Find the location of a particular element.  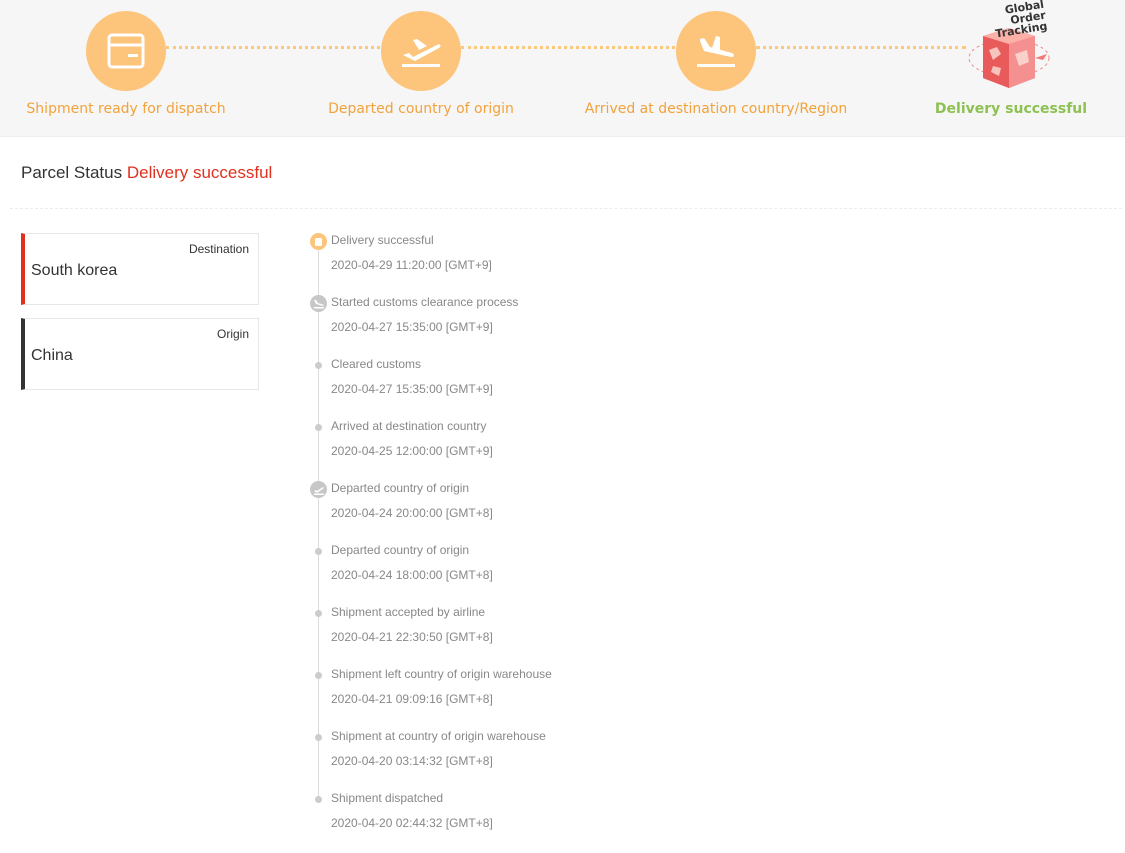

step-label-delivery-successful: Delivery successful is located at coordinates (1011, 109).